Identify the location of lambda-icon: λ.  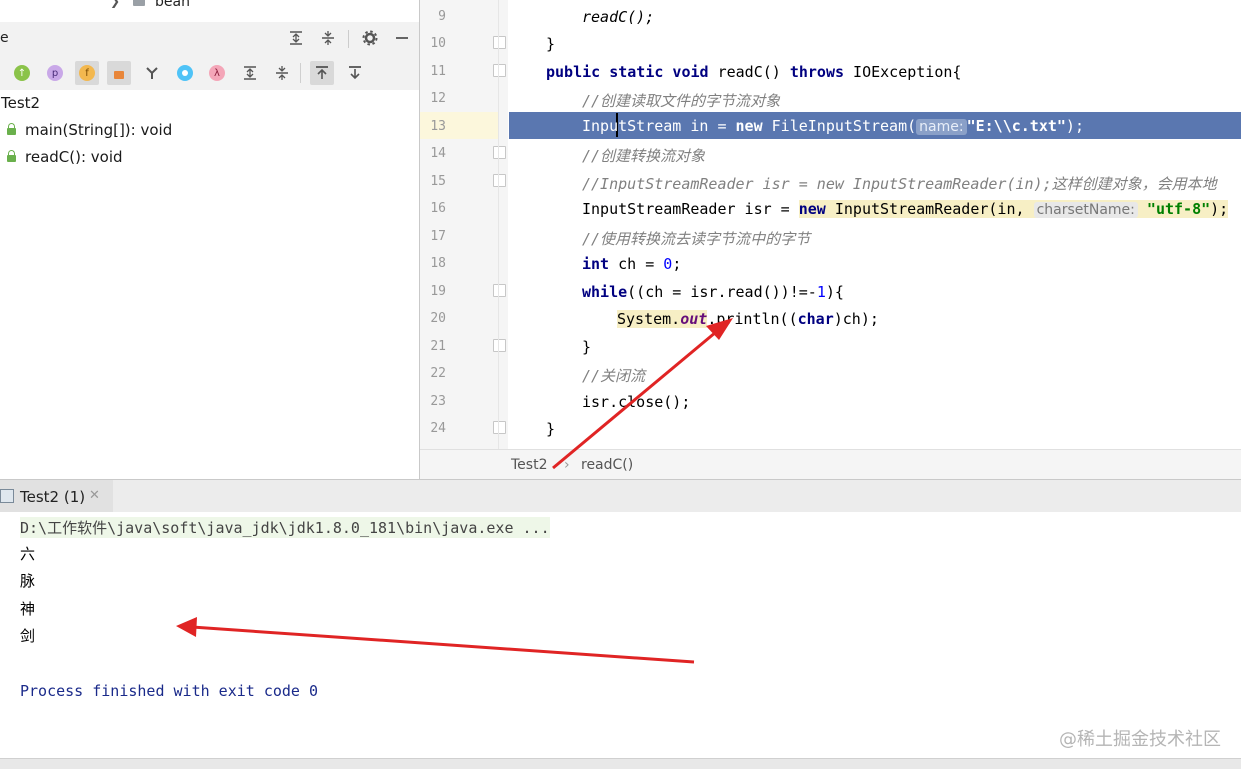
(217, 73).